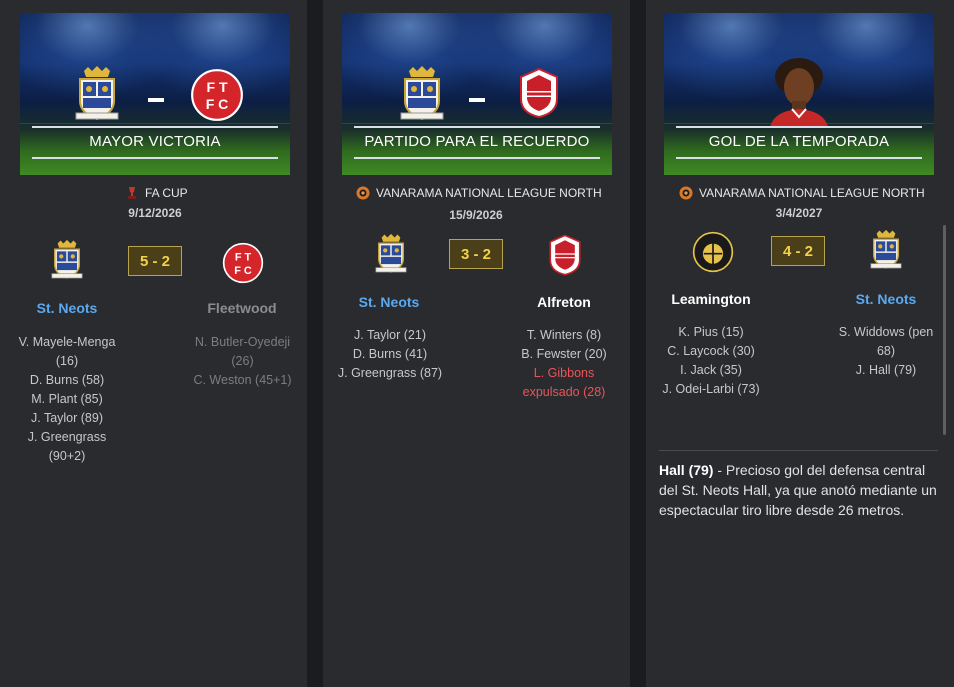  Describe the element at coordinates (799, 141) in the screenshot. I see `banner-title: GOL DE LA TEMPORADA` at that location.